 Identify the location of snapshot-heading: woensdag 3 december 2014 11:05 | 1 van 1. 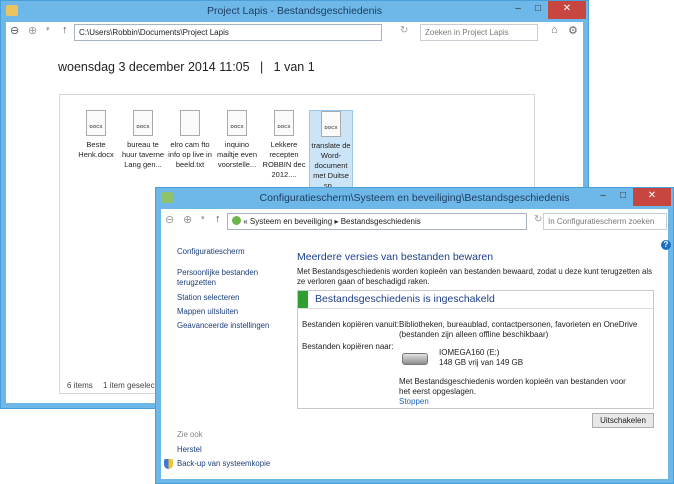
(186, 67).